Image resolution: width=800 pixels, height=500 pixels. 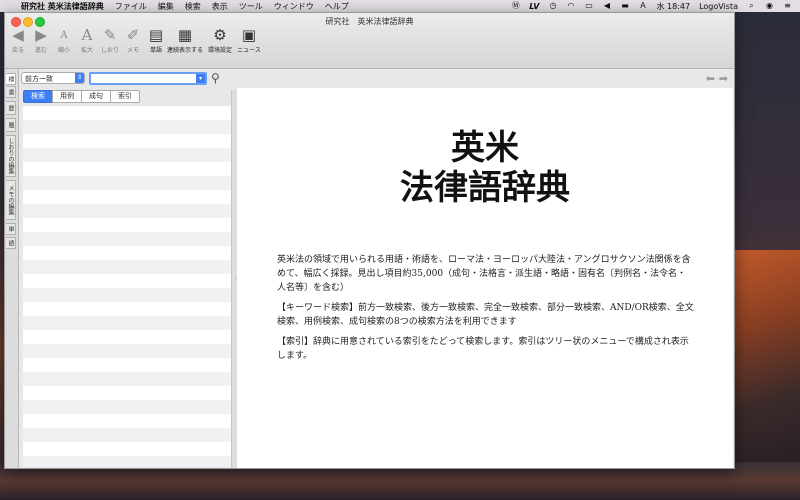 What do you see at coordinates (485, 188) in the screenshot?
I see `dictionary-title-line2: 法律語辞典` at bounding box center [485, 188].